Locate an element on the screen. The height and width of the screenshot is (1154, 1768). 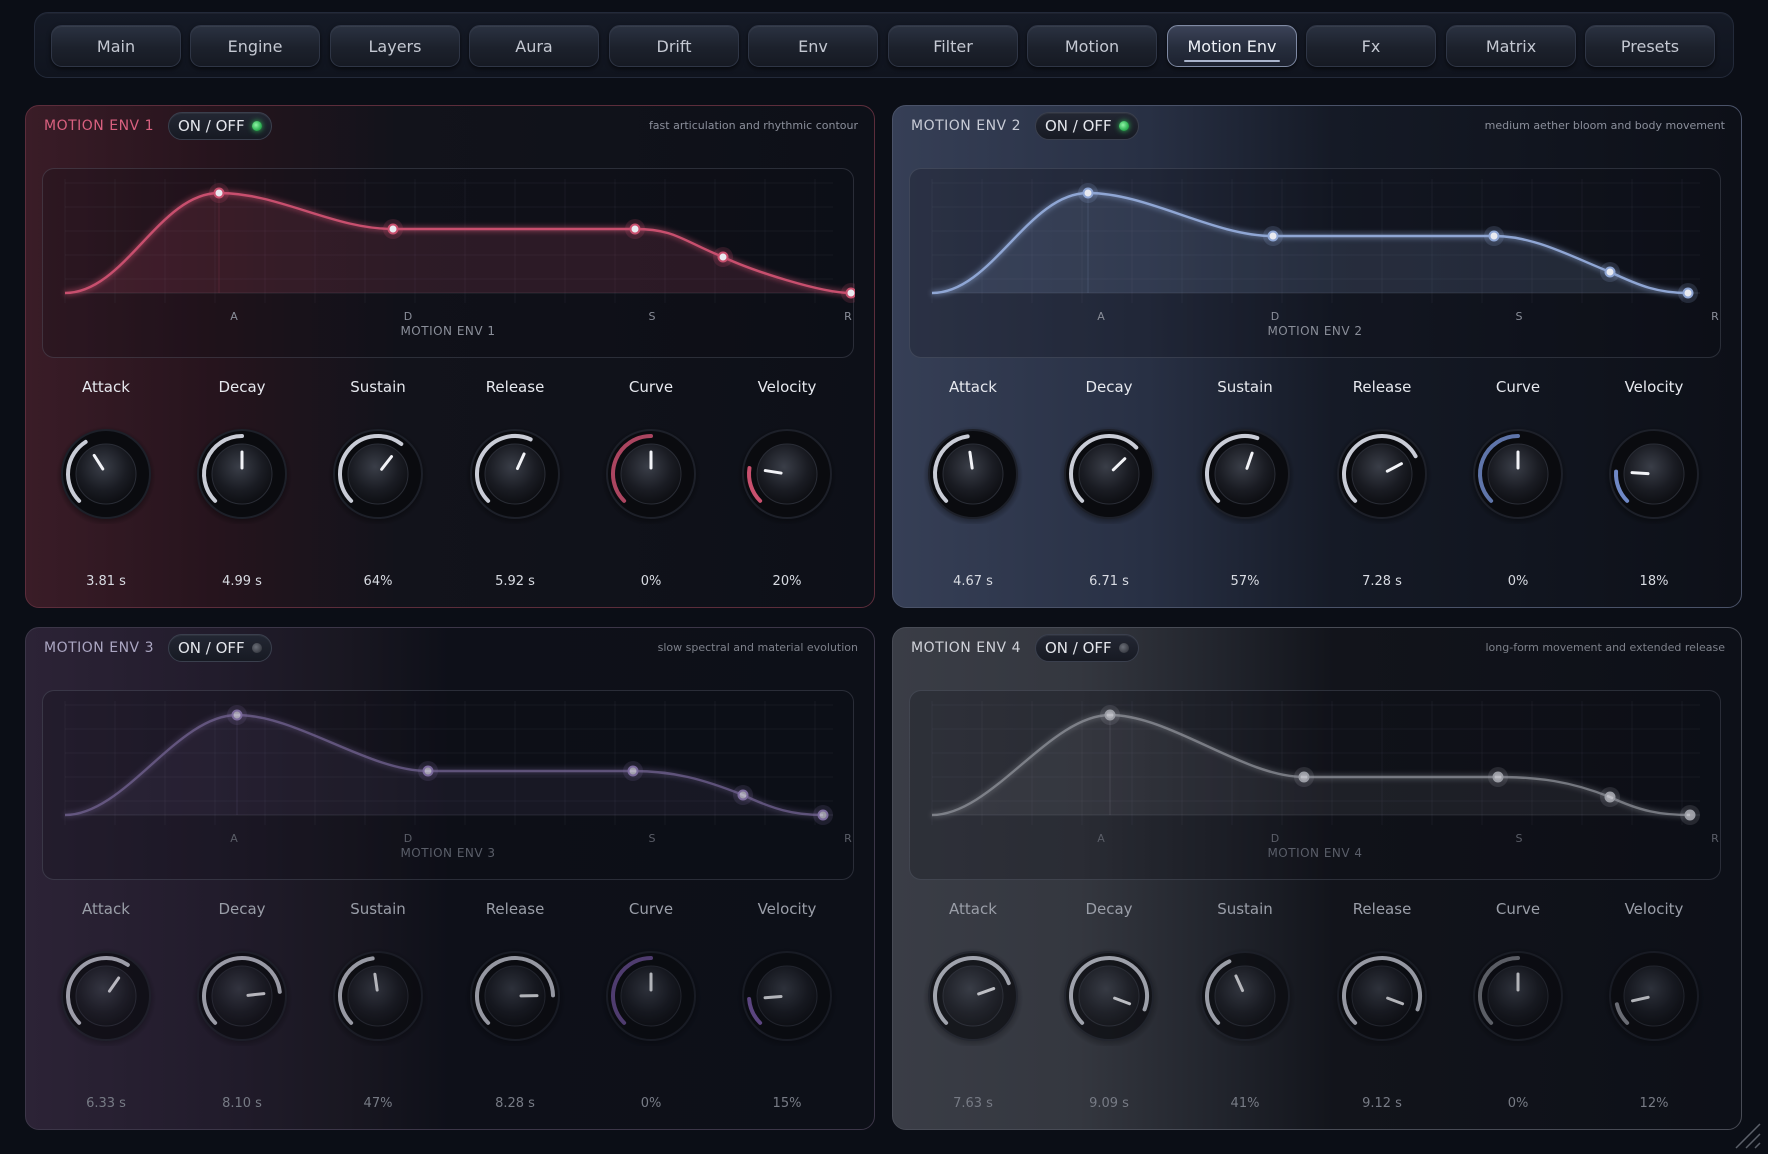
envelope-fill is located at coordinates (1311, 765).